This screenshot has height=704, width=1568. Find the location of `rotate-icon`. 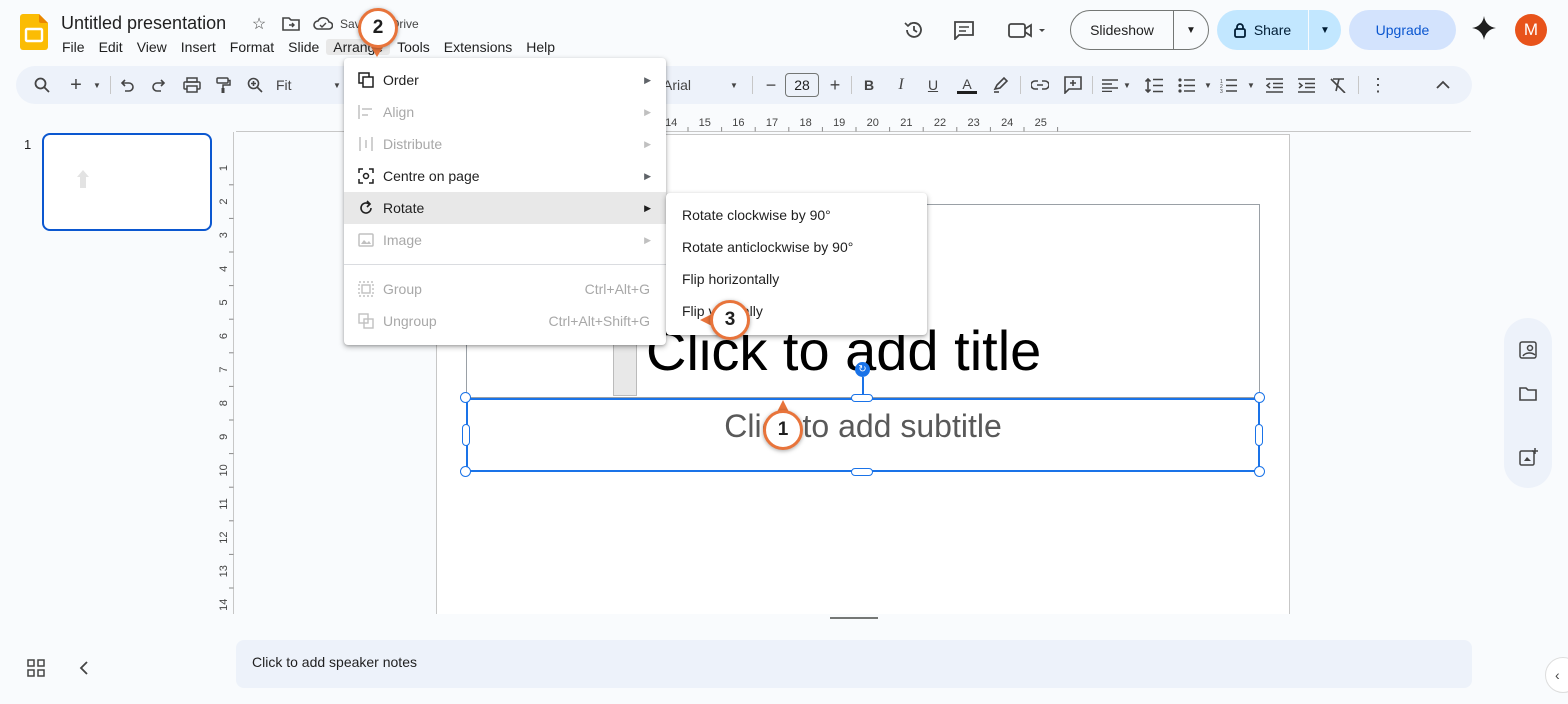

rotate-icon is located at coordinates (366, 207).